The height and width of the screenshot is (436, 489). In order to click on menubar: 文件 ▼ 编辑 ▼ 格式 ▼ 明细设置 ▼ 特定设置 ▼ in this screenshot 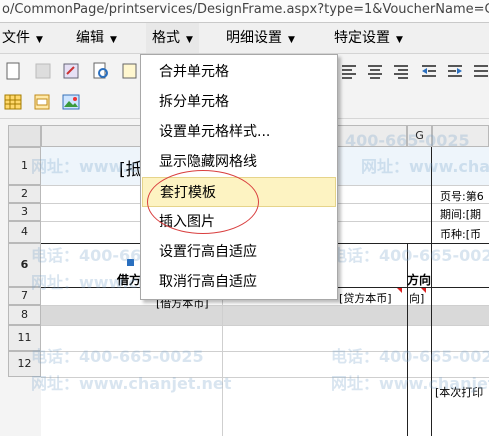, I will do `click(244, 38)`.